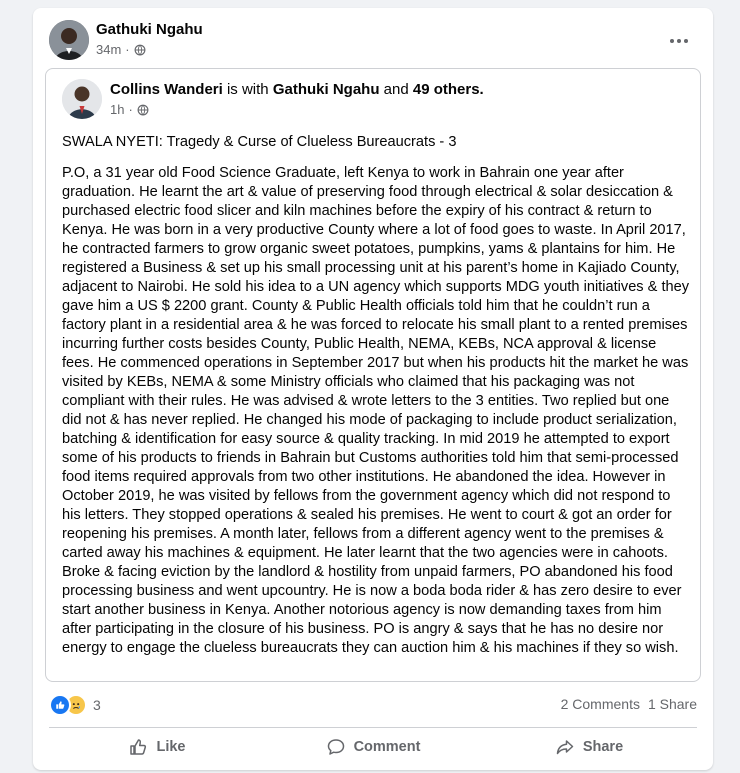 The height and width of the screenshot is (773, 740). Describe the element at coordinates (335, 747) in the screenshot. I see `comment-icon` at that location.